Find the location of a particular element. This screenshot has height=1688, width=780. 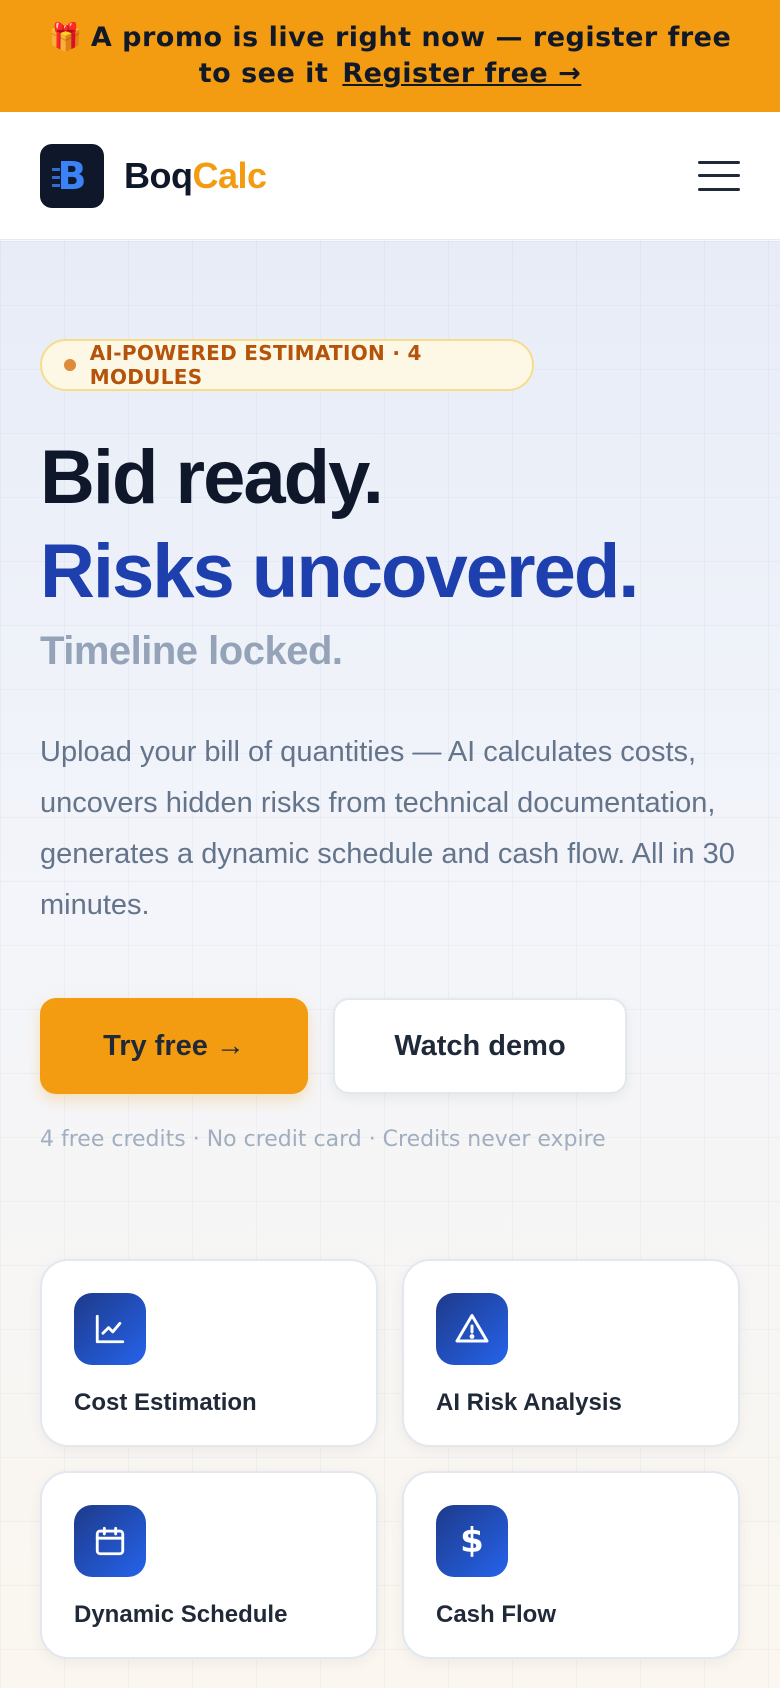

gift-icon: 🎁 is located at coordinates (65, 37).